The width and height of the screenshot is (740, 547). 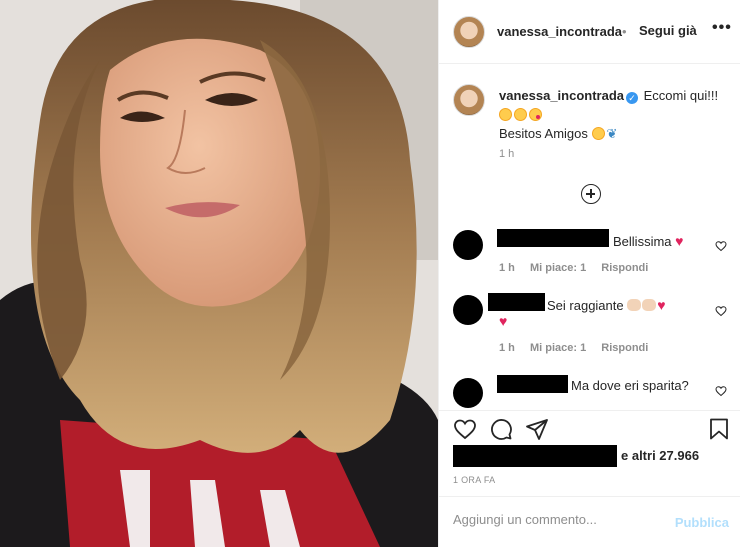 What do you see at coordinates (474, 480) in the screenshot?
I see `post-timestamp: 1 ORA FA` at bounding box center [474, 480].